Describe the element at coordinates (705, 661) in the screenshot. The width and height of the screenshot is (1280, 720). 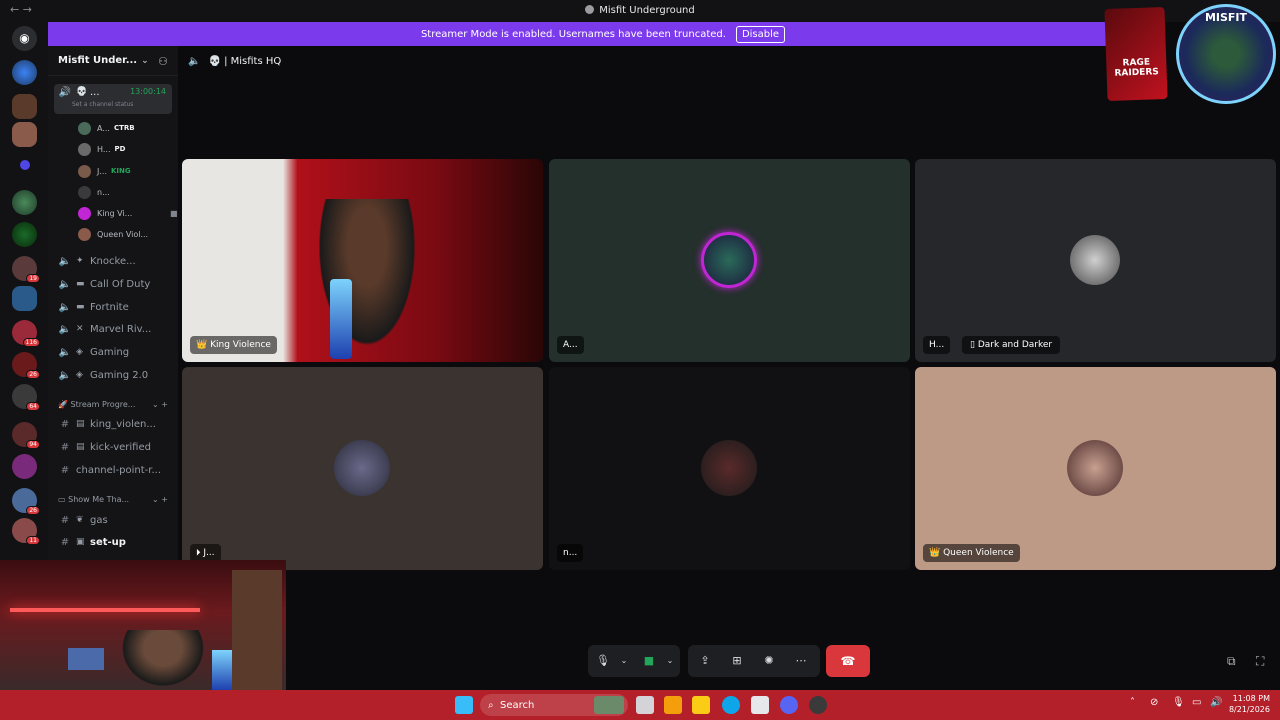
I see `screen-share-icon: ⇪` at that location.